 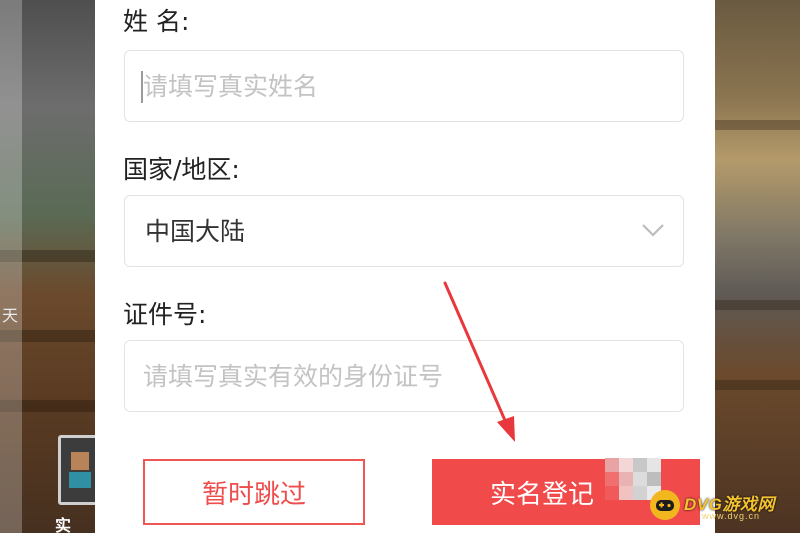 What do you see at coordinates (404, 231) in the screenshot?
I see `region-select: 中国大陆` at bounding box center [404, 231].